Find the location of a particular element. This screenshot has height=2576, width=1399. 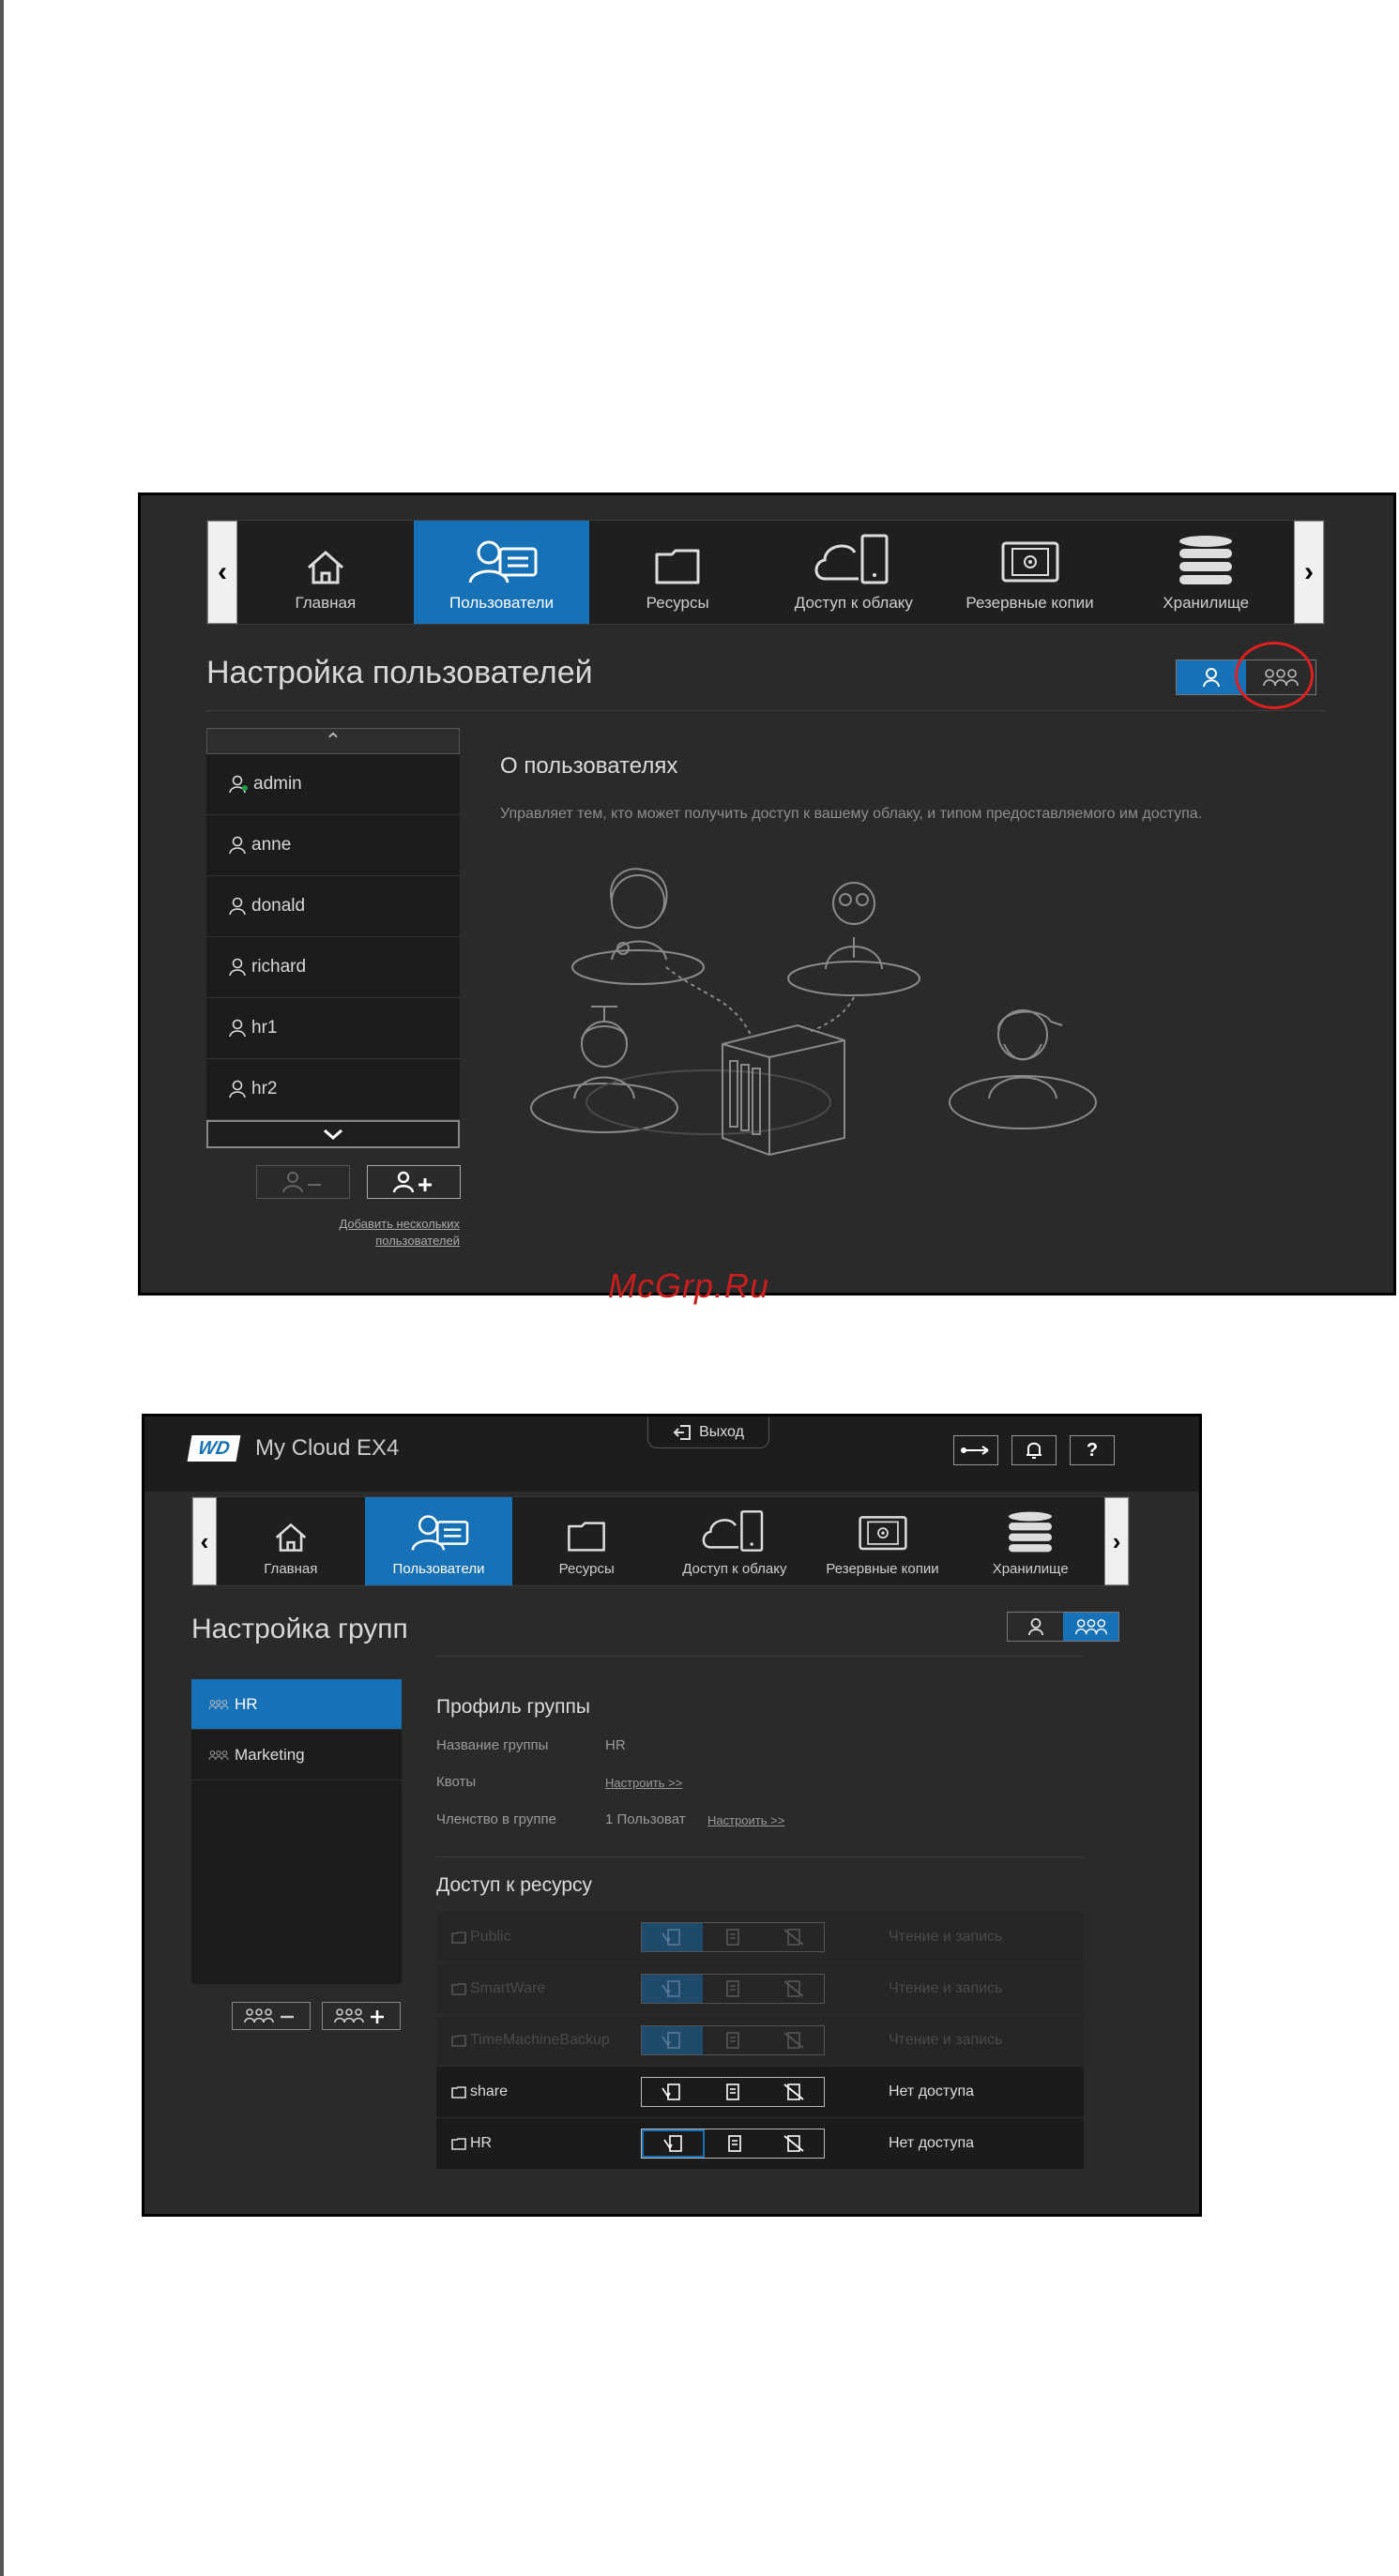

read-only-icon is located at coordinates (734, 2143).